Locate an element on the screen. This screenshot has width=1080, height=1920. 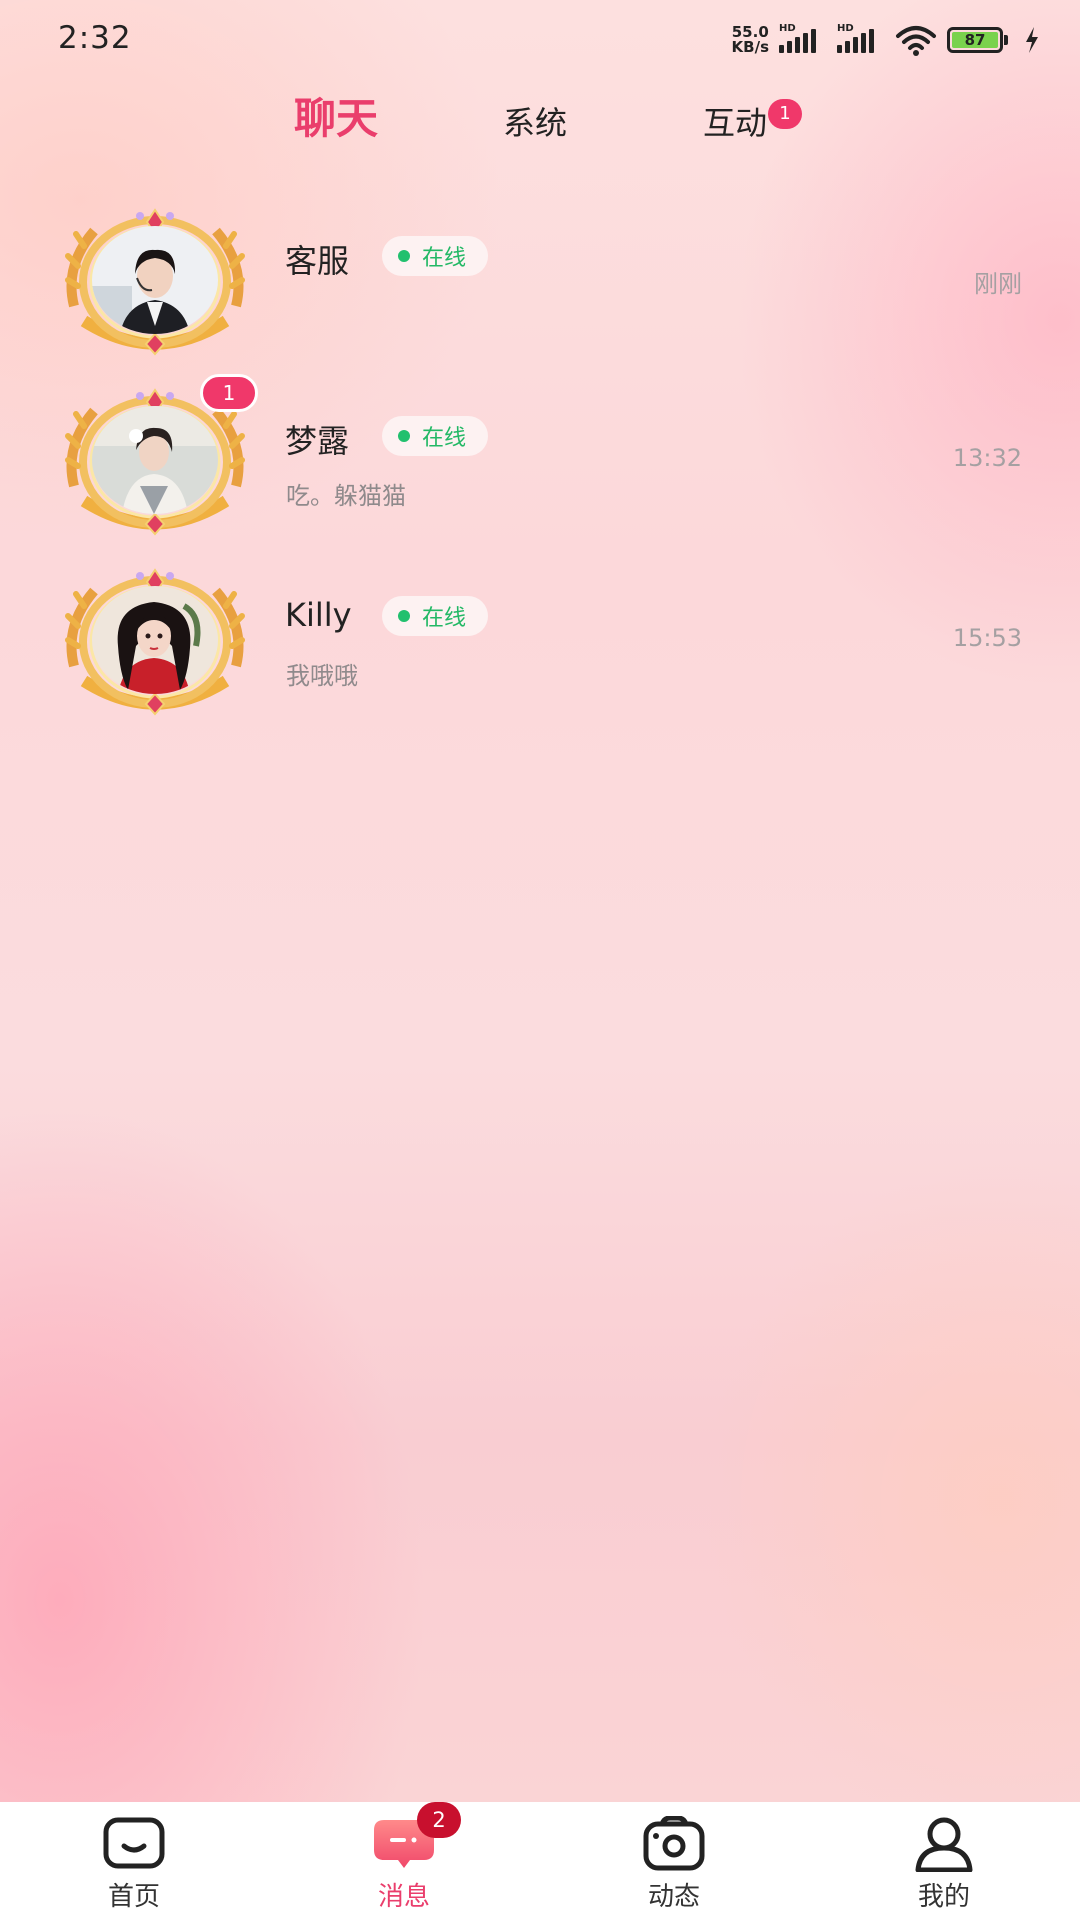
status-bar: 2:32 55.0 KB/s HD HD 87 is located at coordinates (540, 40).